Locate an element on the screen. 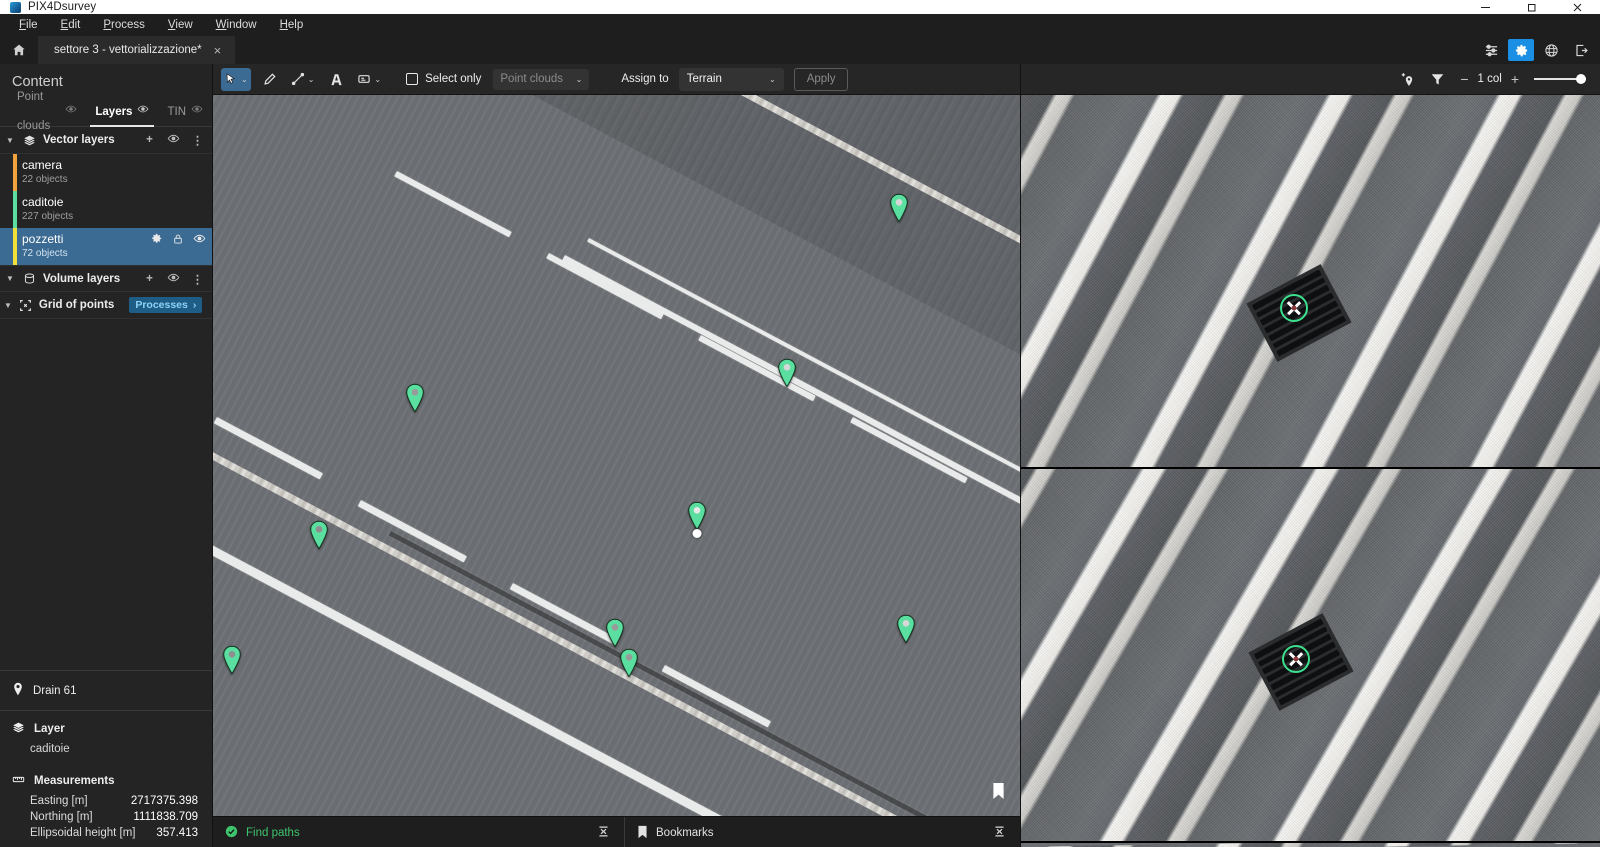  processes-badge: Processes › is located at coordinates (166, 305).